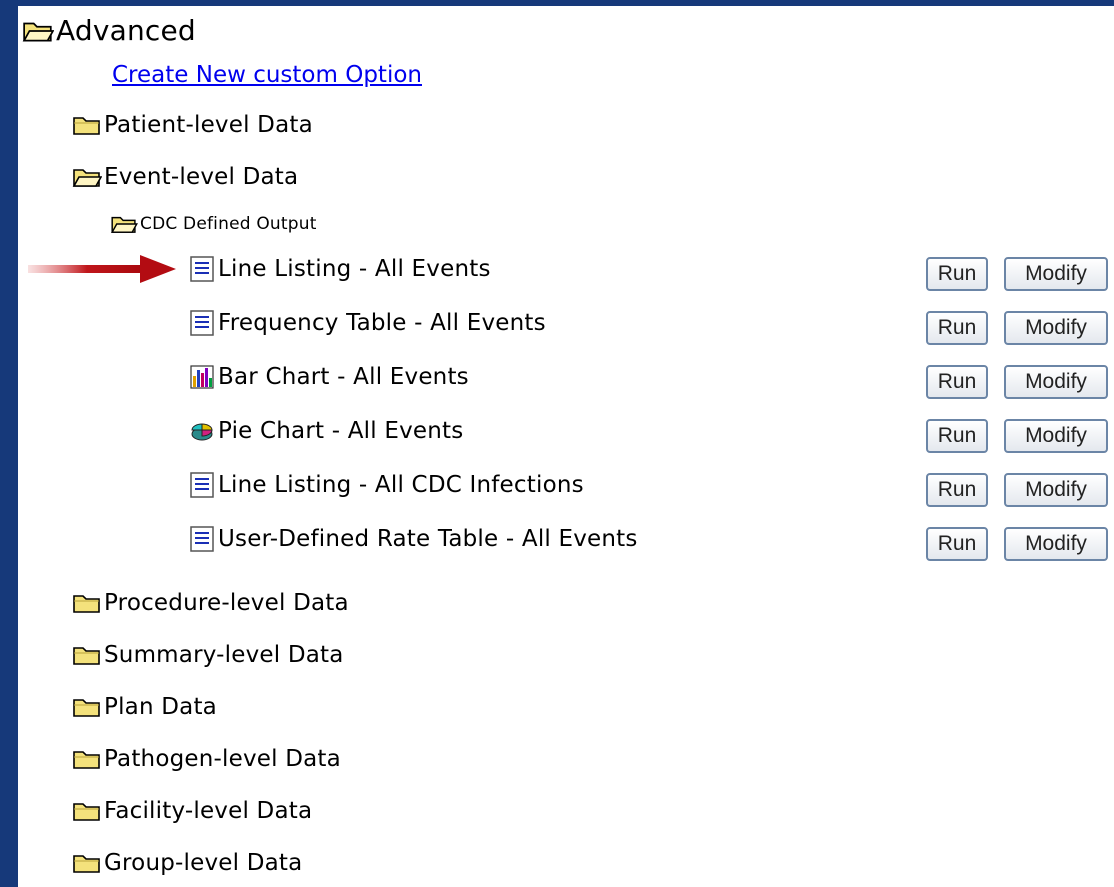 Image resolution: width=1114 pixels, height=887 pixels. I want to click on frequency-table-icon, so click(202, 323).